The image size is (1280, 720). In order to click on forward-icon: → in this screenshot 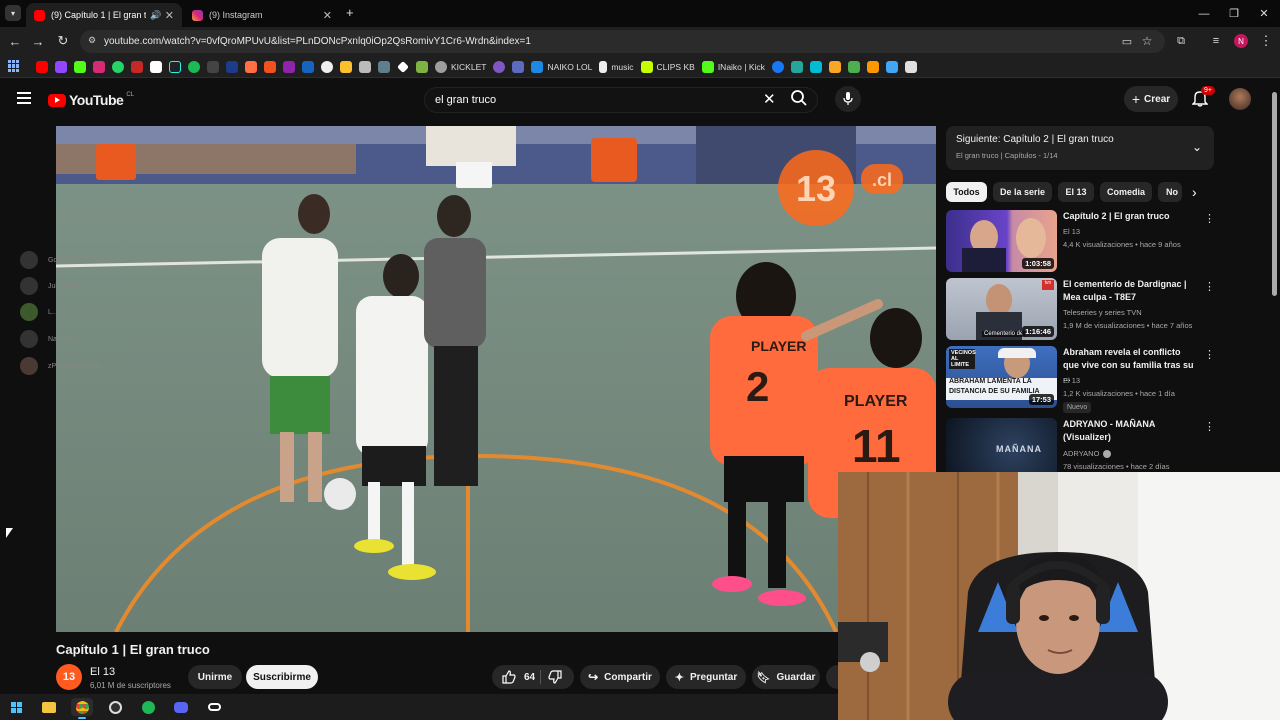, I will do `click(38, 41)`.